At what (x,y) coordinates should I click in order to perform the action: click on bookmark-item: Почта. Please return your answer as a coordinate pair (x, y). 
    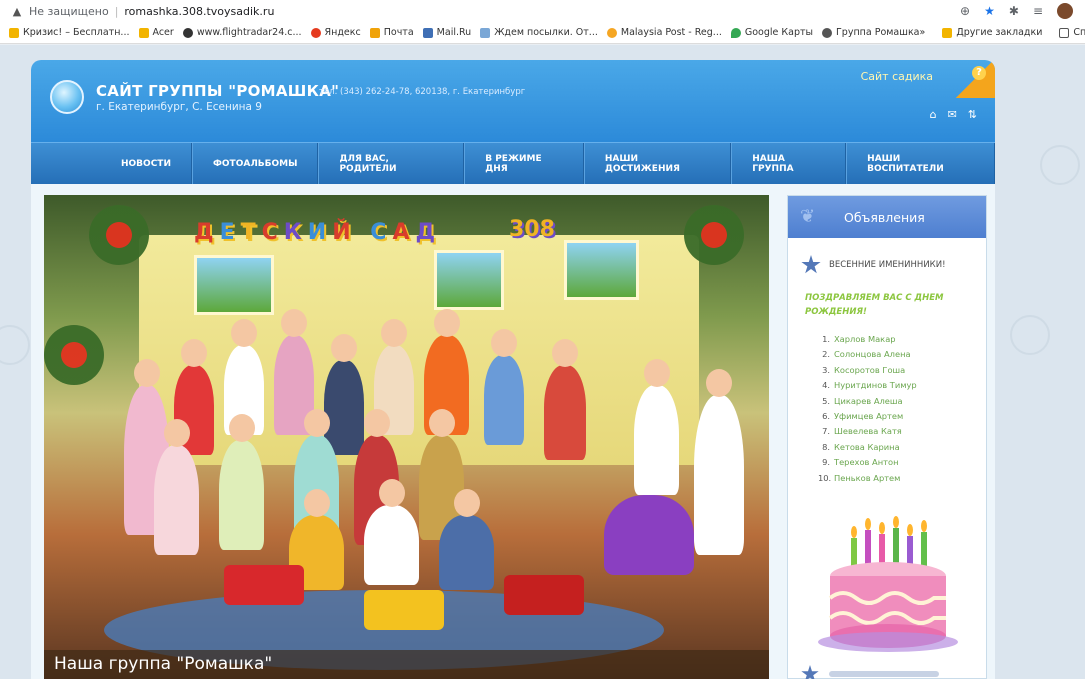
    Looking at the image, I should click on (391, 32).